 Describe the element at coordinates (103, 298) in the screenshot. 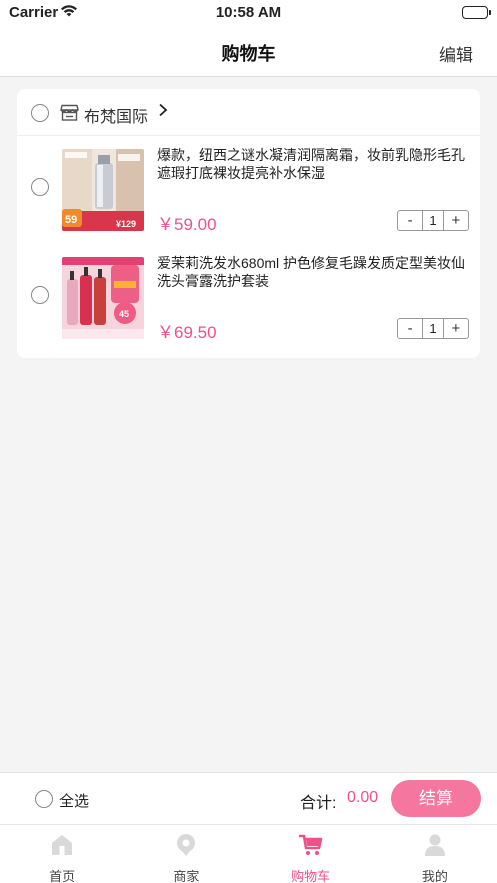

I see `product-image: 45` at that location.